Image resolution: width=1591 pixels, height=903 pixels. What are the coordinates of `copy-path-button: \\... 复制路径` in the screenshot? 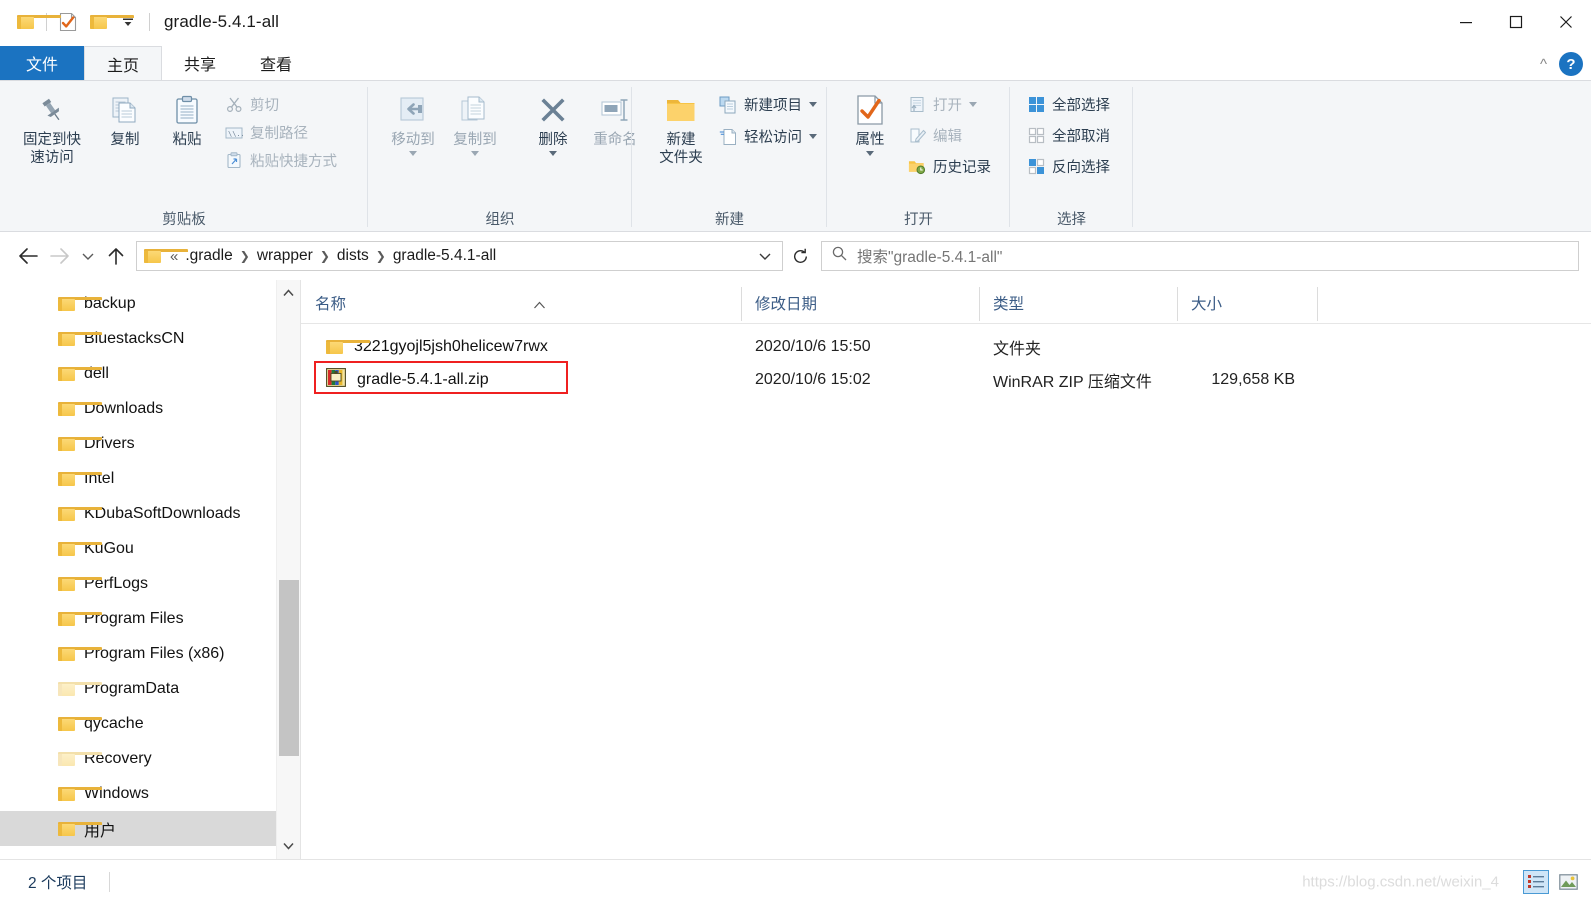 It's located at (281, 132).